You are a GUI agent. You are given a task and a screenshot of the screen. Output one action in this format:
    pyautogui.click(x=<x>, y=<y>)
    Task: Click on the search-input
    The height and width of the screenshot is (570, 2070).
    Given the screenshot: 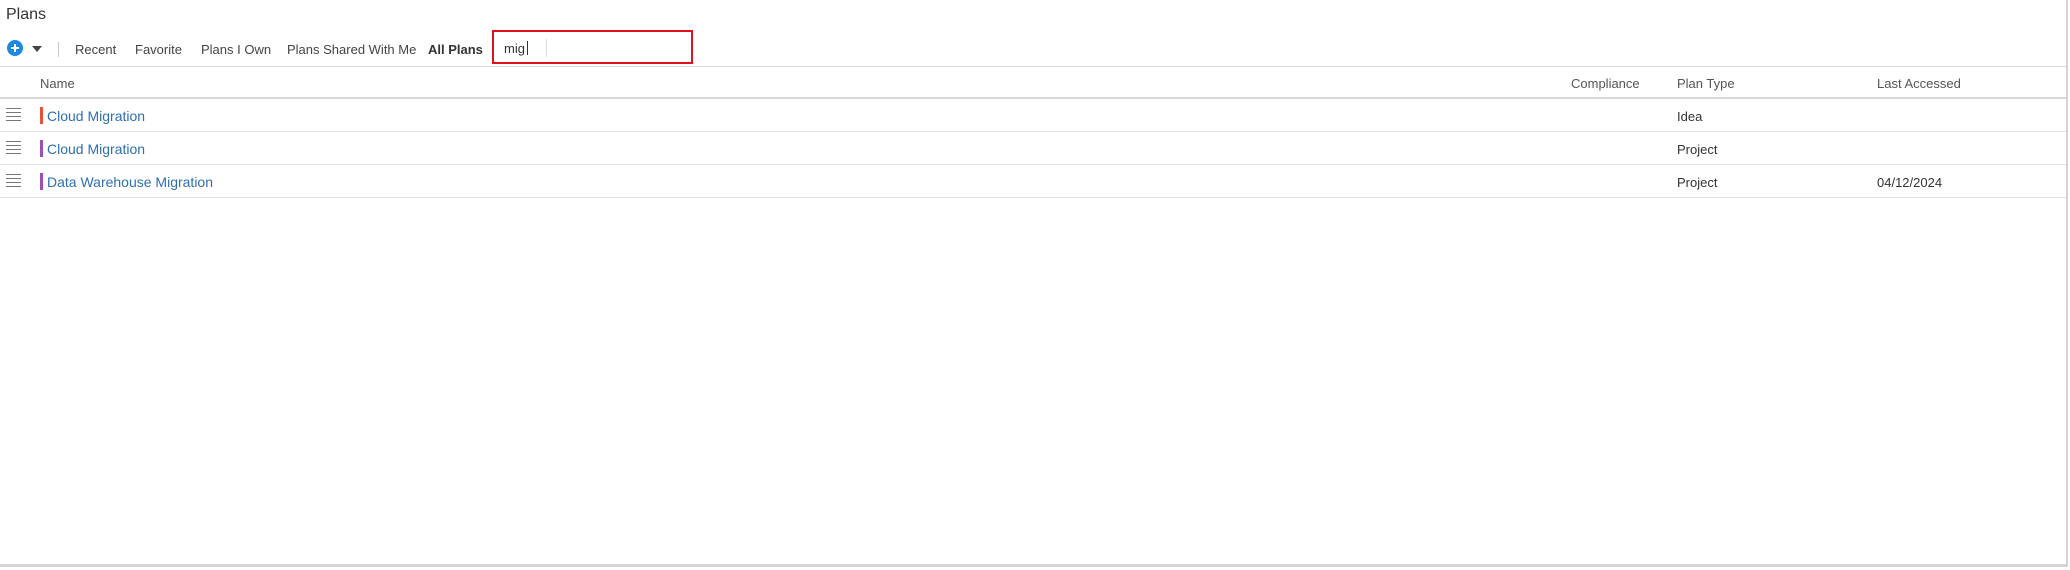 What is the action you would take?
    pyautogui.click(x=523, y=48)
    